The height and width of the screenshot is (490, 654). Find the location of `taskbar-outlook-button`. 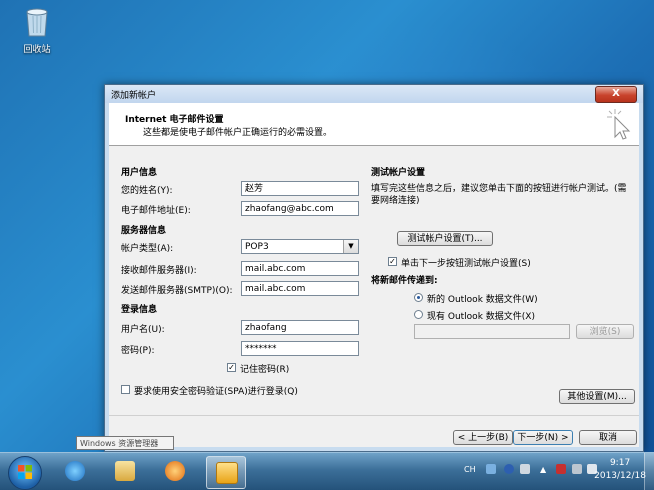

taskbar-outlook-button is located at coordinates (226, 472).